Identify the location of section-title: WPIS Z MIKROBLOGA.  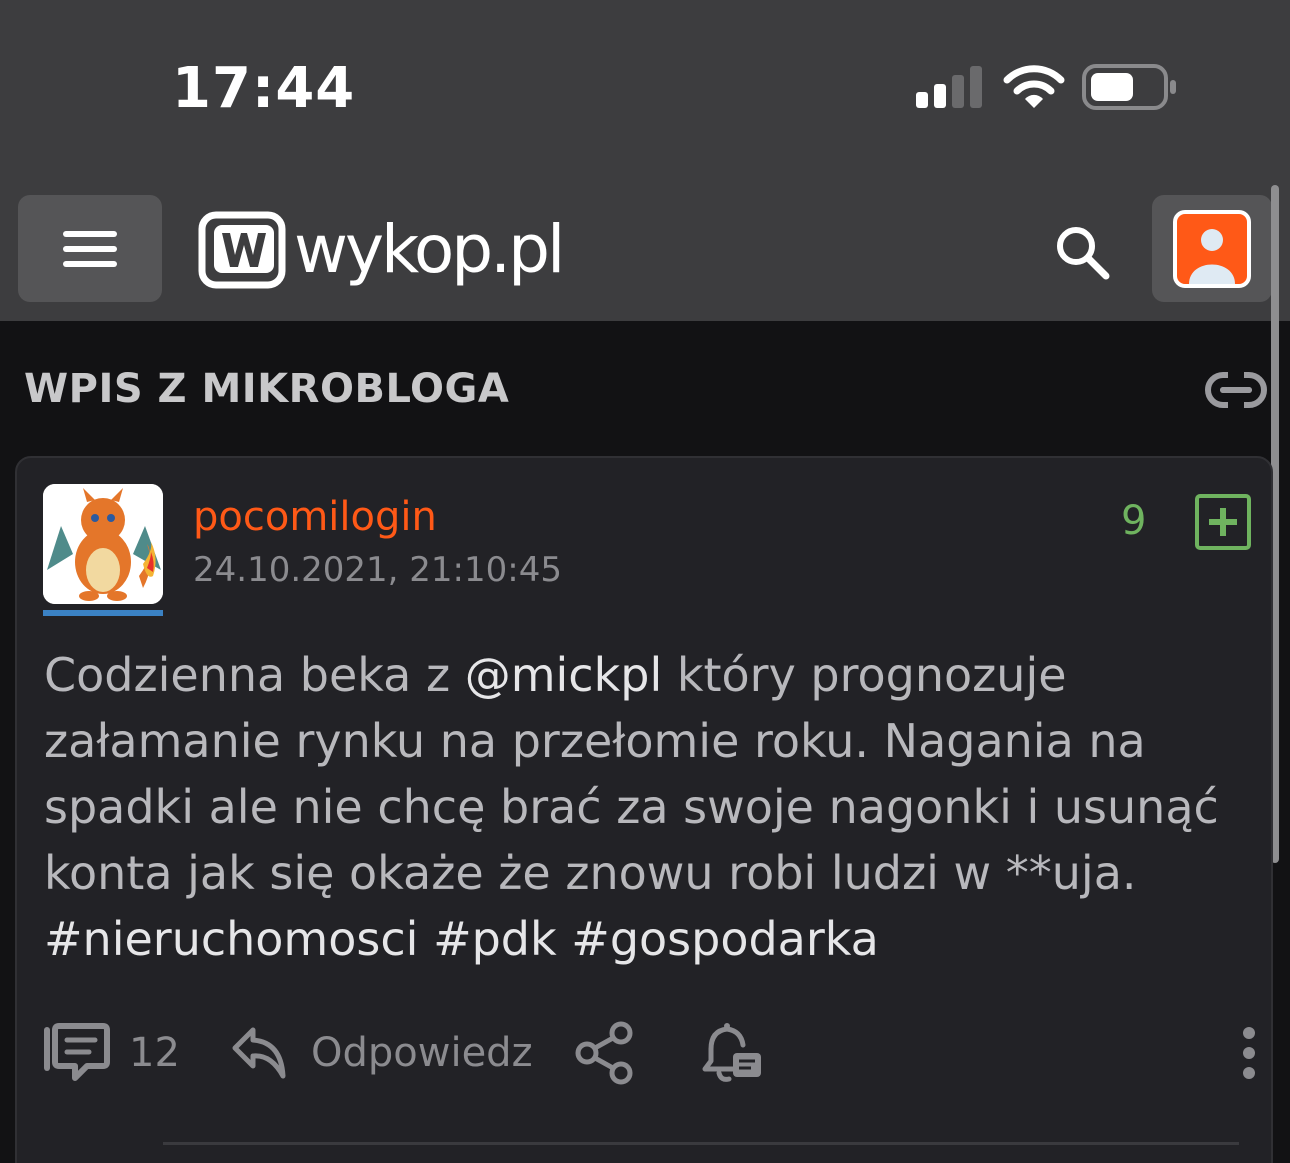
(267, 389).